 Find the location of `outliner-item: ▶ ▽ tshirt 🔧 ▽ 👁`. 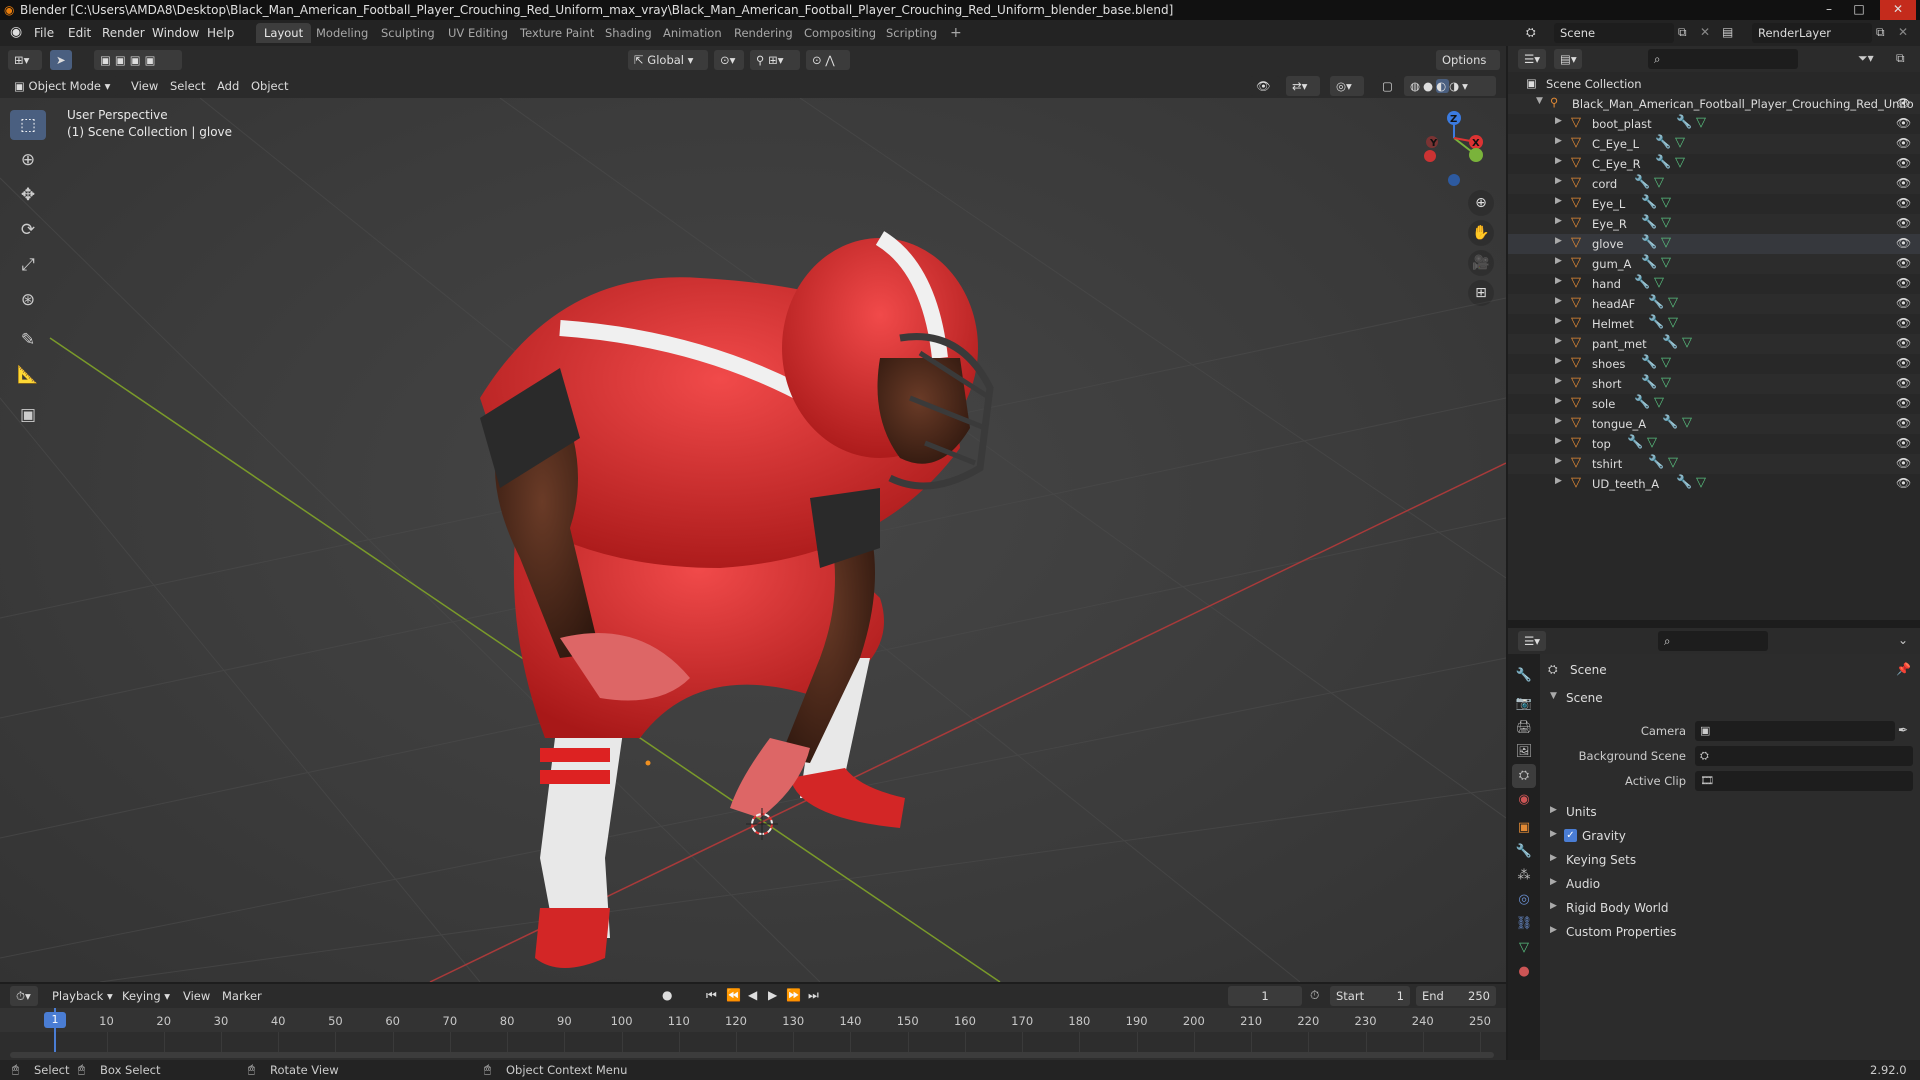

outliner-item: ▶ ▽ tshirt 🔧 ▽ 👁 is located at coordinates (1714, 464).